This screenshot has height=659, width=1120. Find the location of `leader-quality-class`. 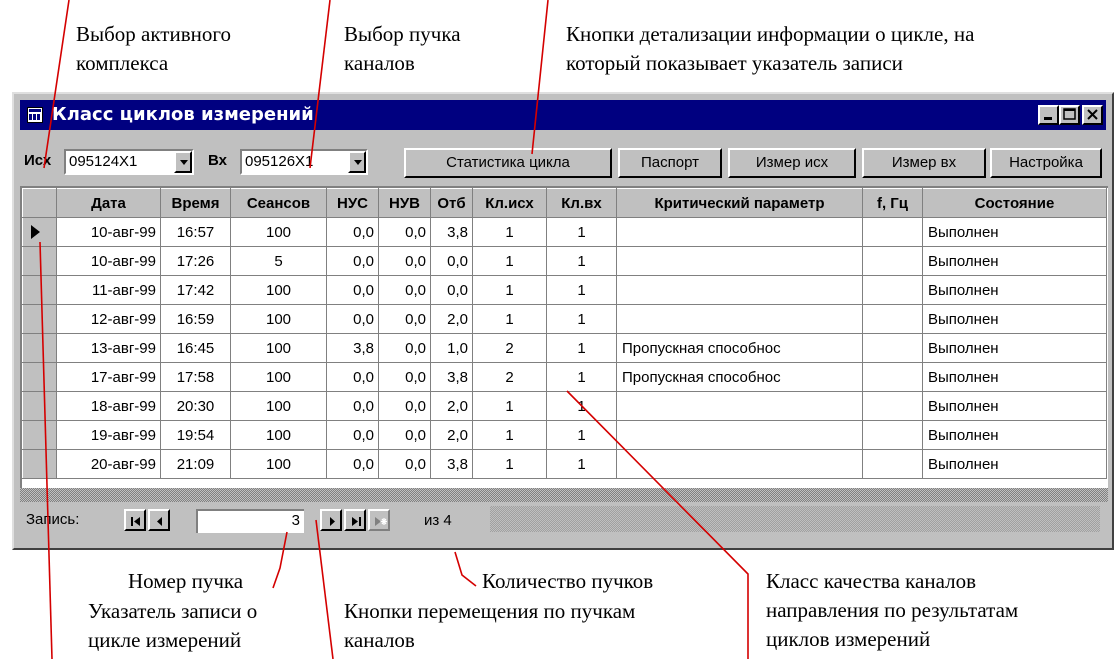

leader-quality-class is located at coordinates (657, 524).